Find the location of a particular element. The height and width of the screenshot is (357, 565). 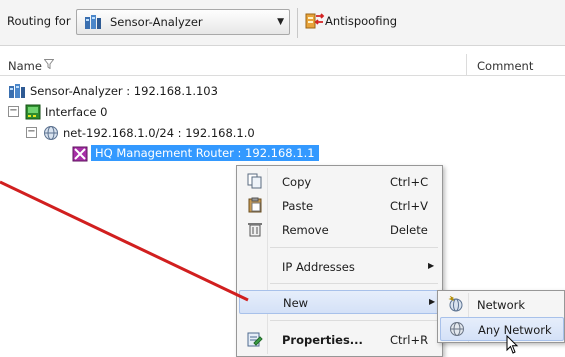

menu-item-ip-addresses: IP Addresses ▶ is located at coordinates (339, 267).